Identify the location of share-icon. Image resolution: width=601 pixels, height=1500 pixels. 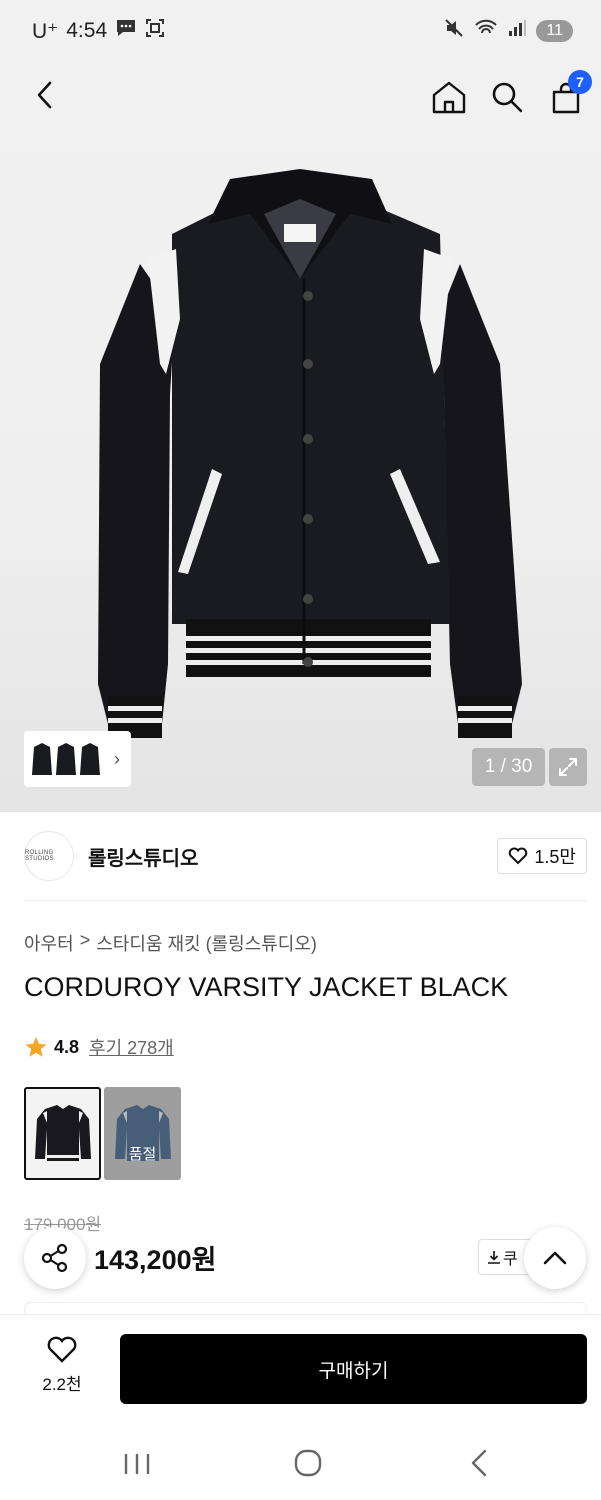
(54, 1258).